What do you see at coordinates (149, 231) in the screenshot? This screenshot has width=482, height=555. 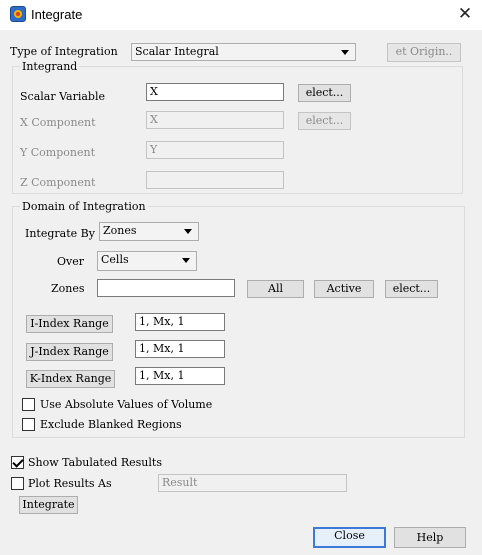 I see `integrate-by-select: Zones` at bounding box center [149, 231].